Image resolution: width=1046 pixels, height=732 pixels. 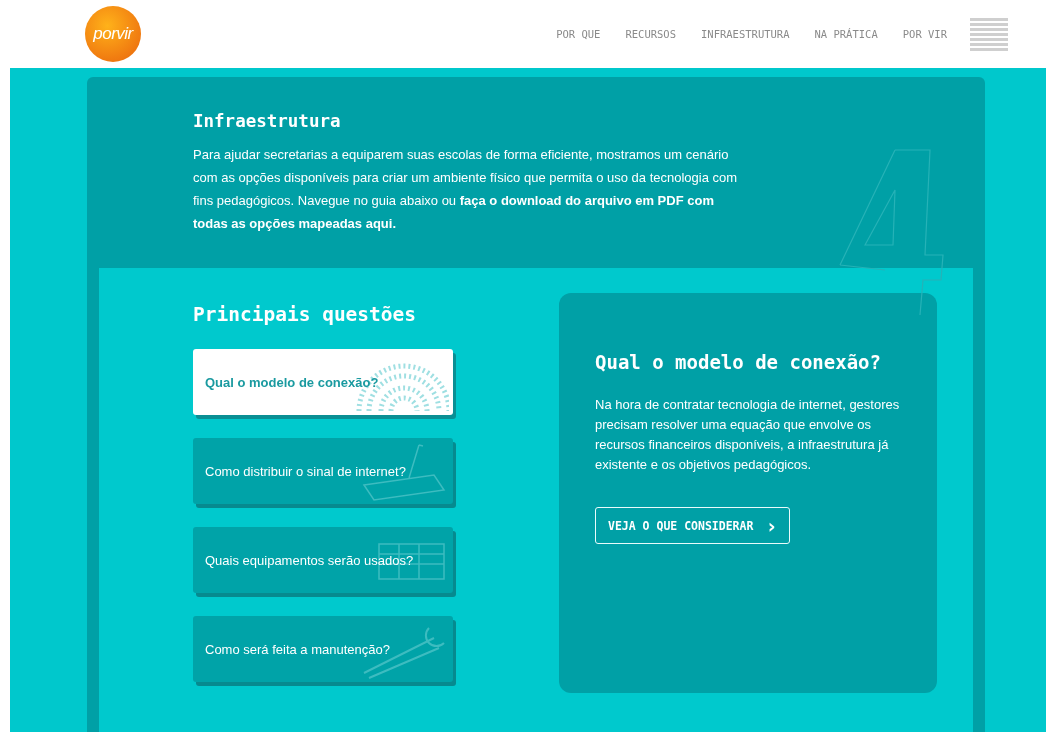 What do you see at coordinates (738, 362) in the screenshot?
I see `detail-title: Qual o modelo de conexão?` at bounding box center [738, 362].